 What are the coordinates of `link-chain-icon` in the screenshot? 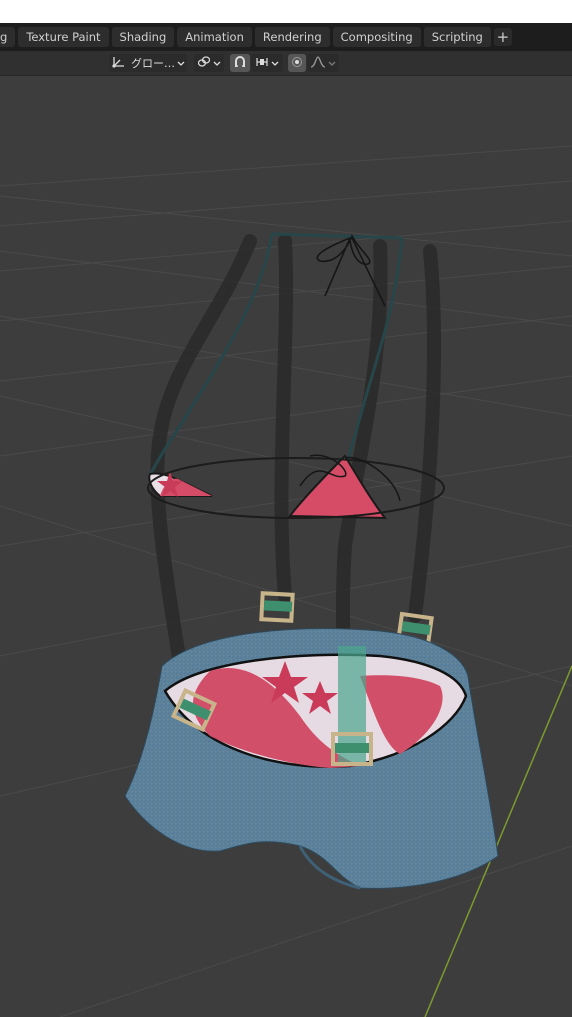 It's located at (204, 63).